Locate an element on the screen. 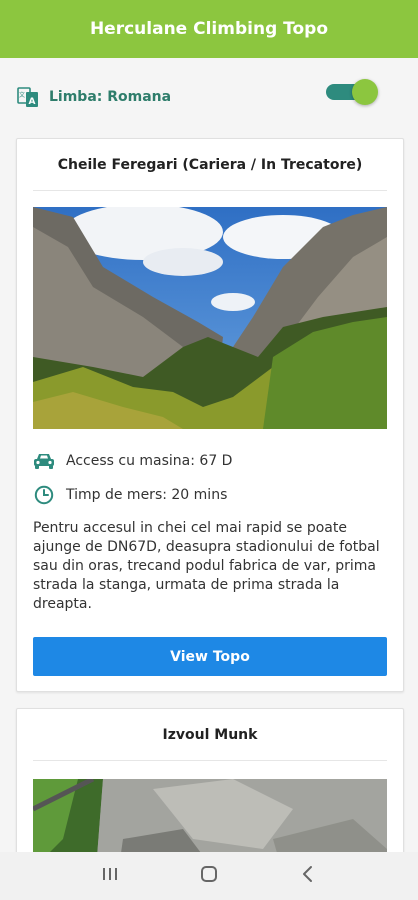  clock-icon is located at coordinates (44, 495).